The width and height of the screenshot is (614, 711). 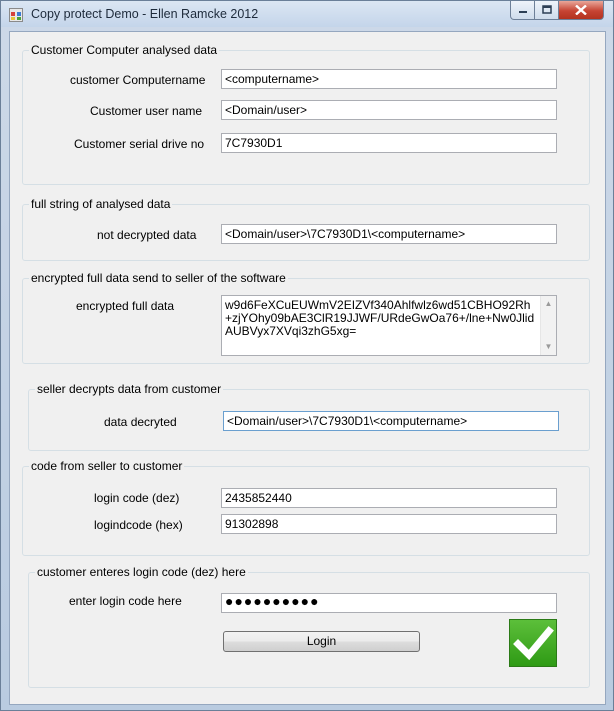 What do you see at coordinates (16, 15) in the screenshot?
I see `app-icon` at bounding box center [16, 15].